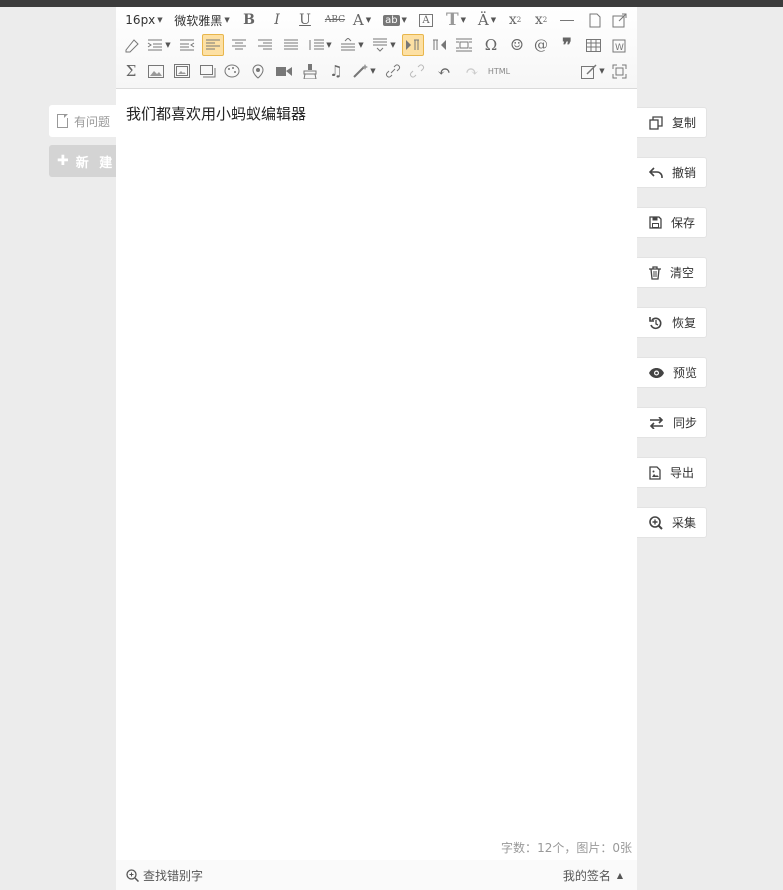  I want to click on undo-label: 撤销, so click(684, 173).